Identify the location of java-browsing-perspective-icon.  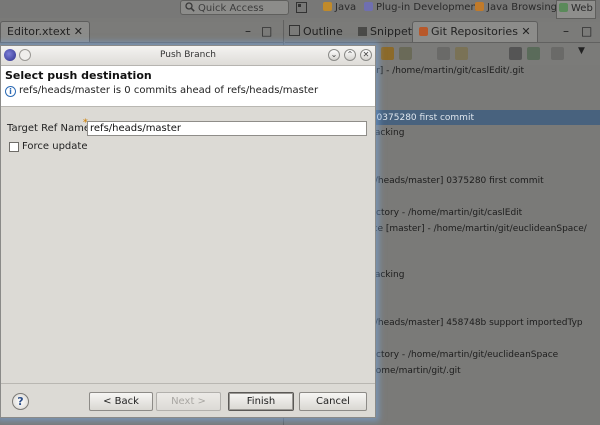
(479, 6).